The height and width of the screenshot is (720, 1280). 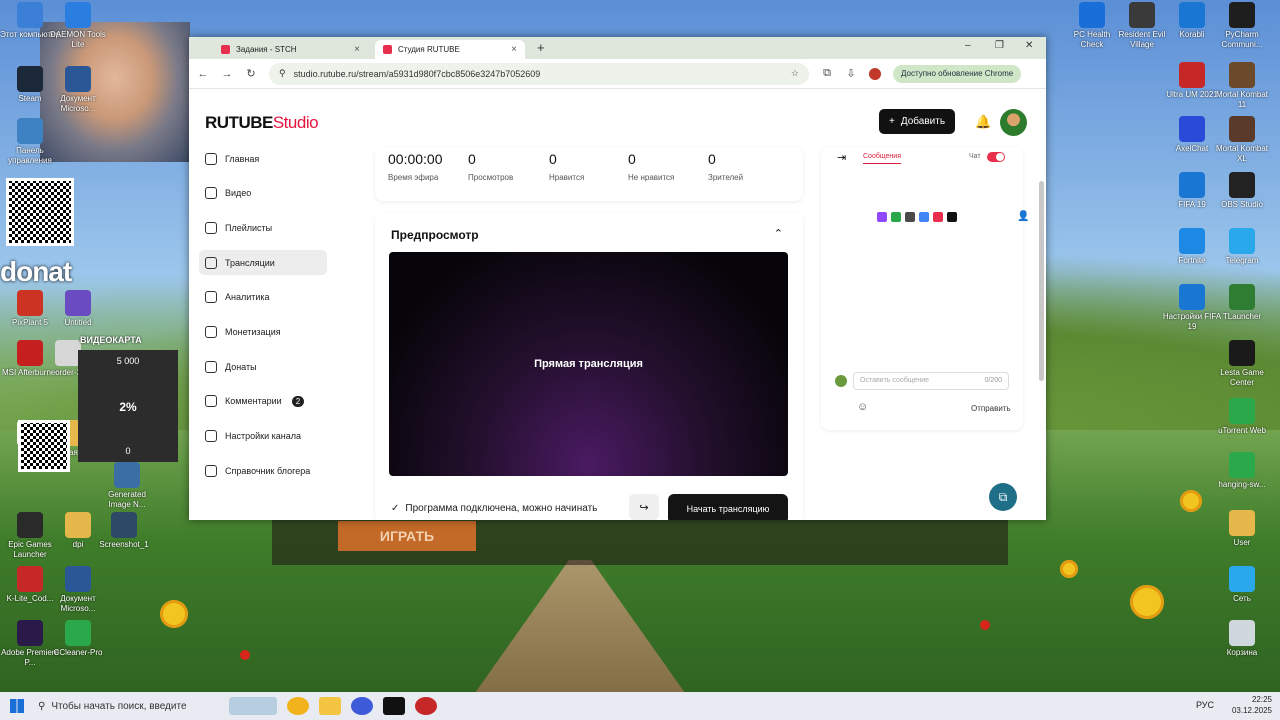 What do you see at coordinates (1242, 364) in the screenshot?
I see `desktop-icon: Lesta Game Center` at bounding box center [1242, 364].